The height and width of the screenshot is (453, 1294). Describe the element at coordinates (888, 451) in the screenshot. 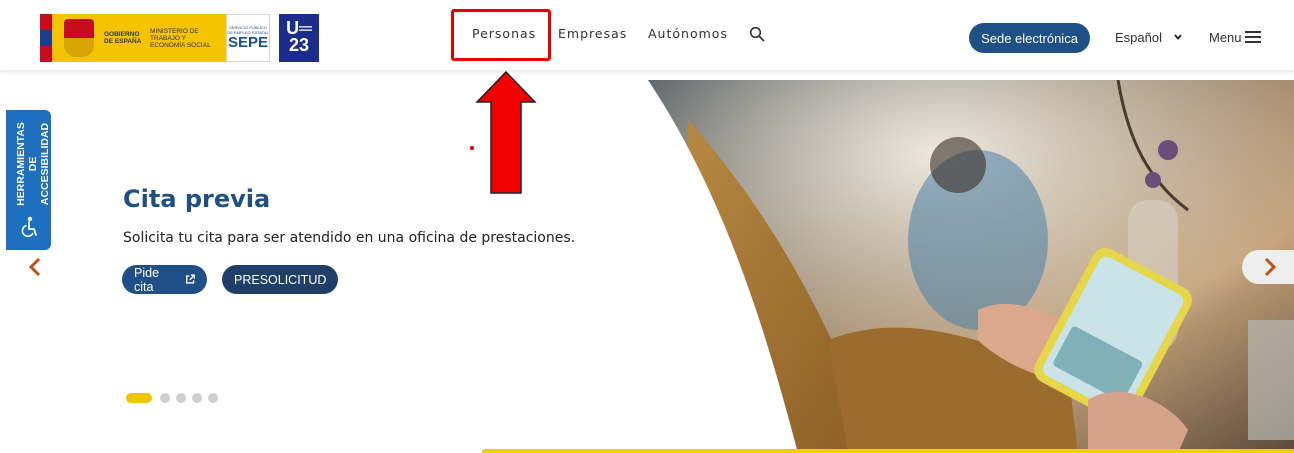

I see `decorative-yellow-border` at that location.